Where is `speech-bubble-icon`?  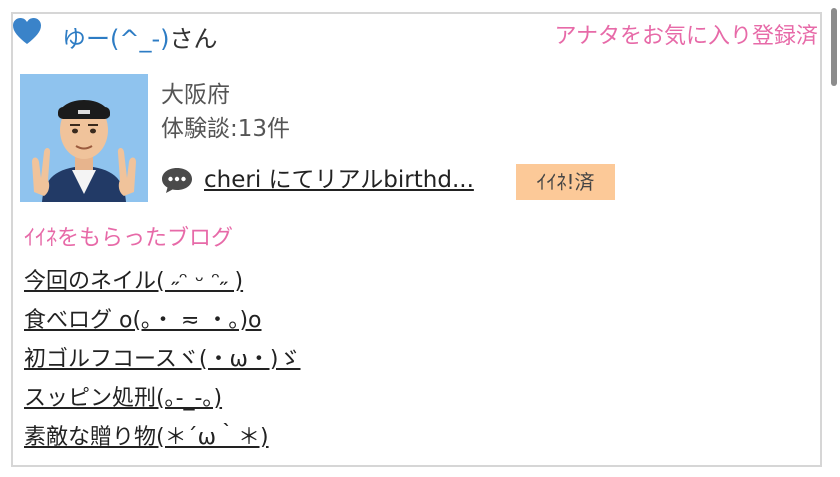
speech-bubble-icon is located at coordinates (177, 180).